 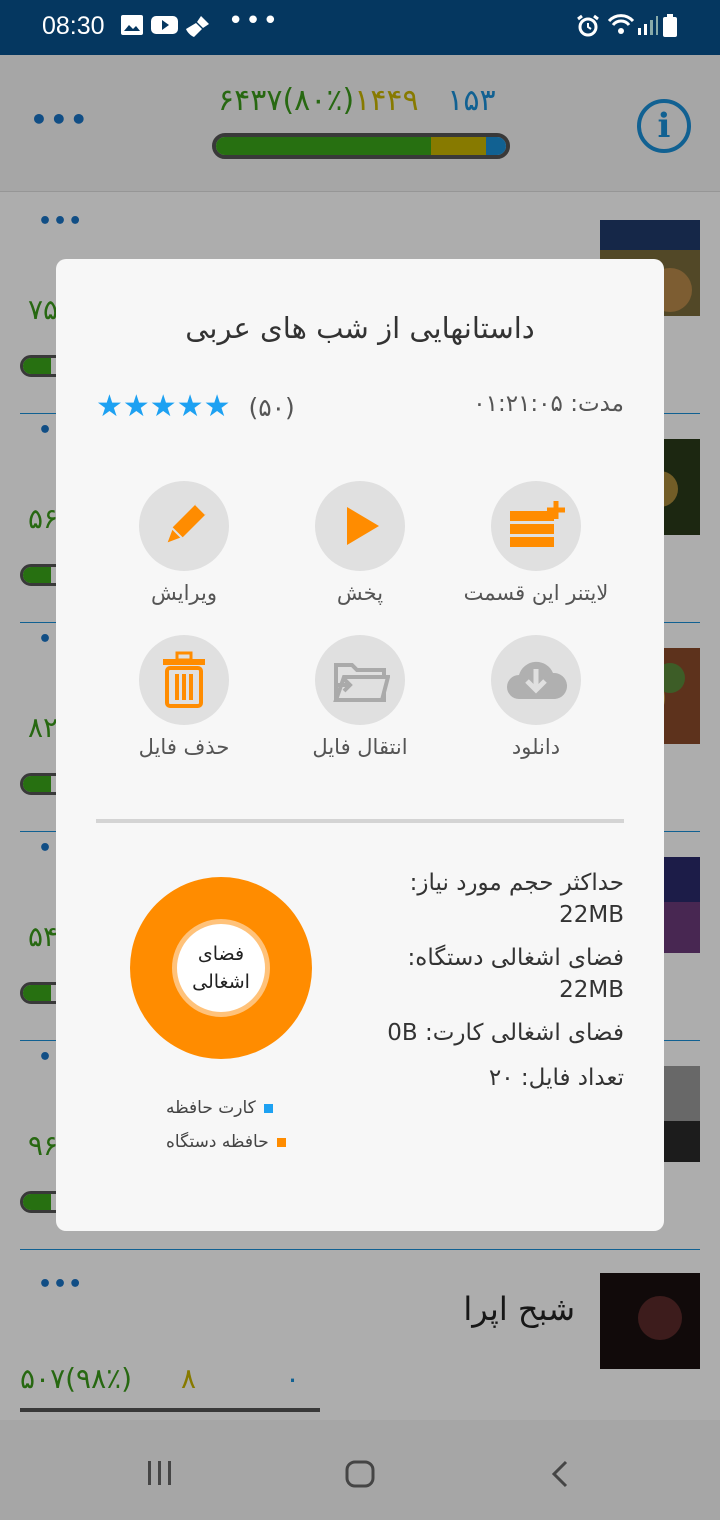 What do you see at coordinates (518, 404) in the screenshot?
I see `duration-value: ۰۱:۲۱:۰۵` at bounding box center [518, 404].